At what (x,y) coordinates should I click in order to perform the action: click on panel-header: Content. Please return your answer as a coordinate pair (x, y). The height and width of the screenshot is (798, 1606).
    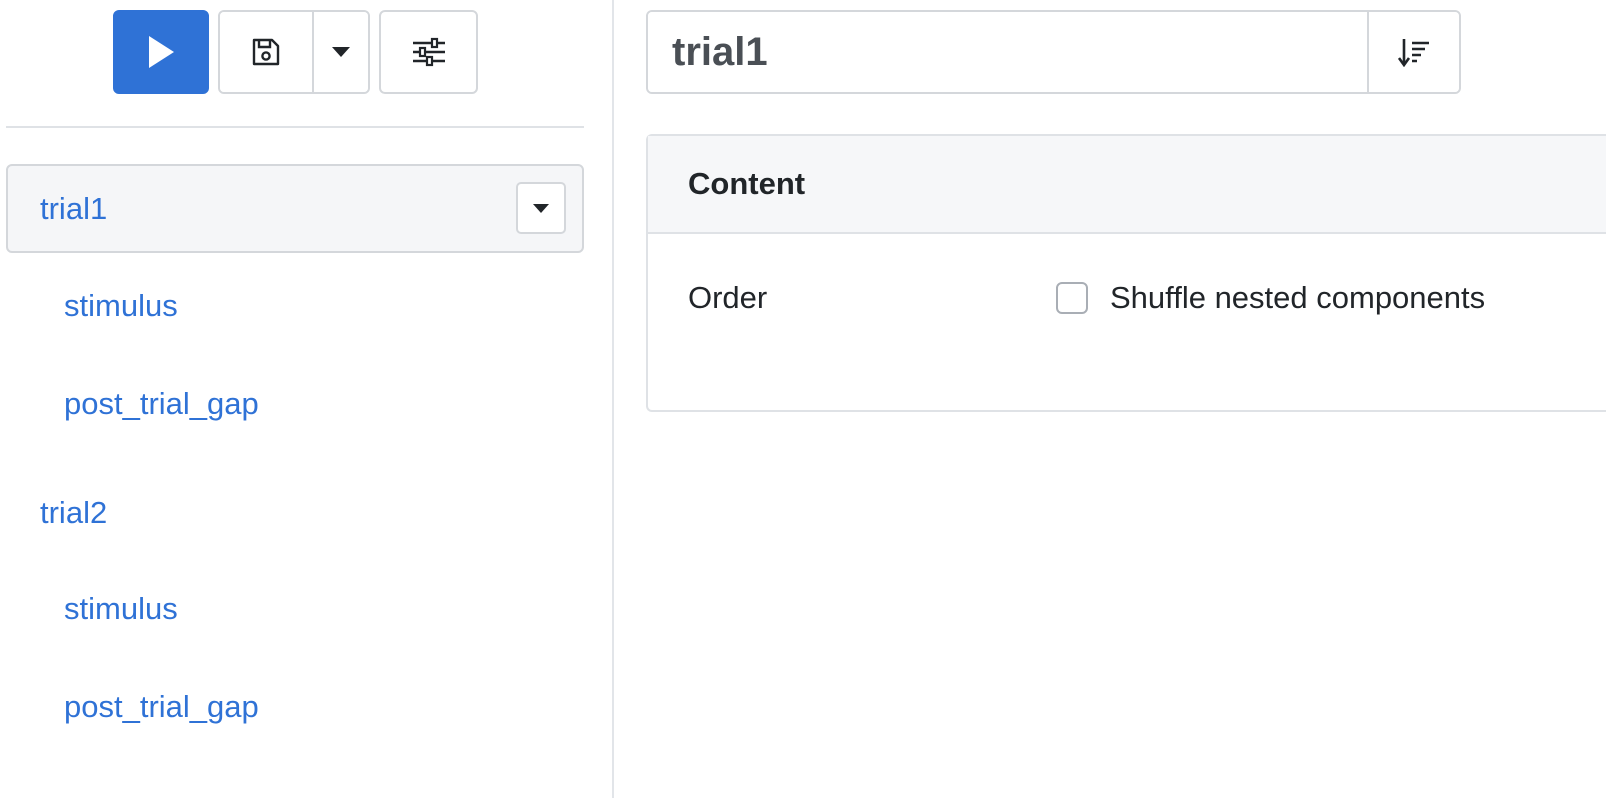
    Looking at the image, I should click on (1127, 185).